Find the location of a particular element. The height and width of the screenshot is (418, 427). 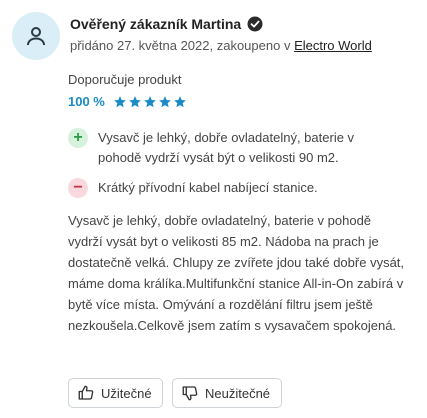

thumbs-up-icon is located at coordinates (86, 392).